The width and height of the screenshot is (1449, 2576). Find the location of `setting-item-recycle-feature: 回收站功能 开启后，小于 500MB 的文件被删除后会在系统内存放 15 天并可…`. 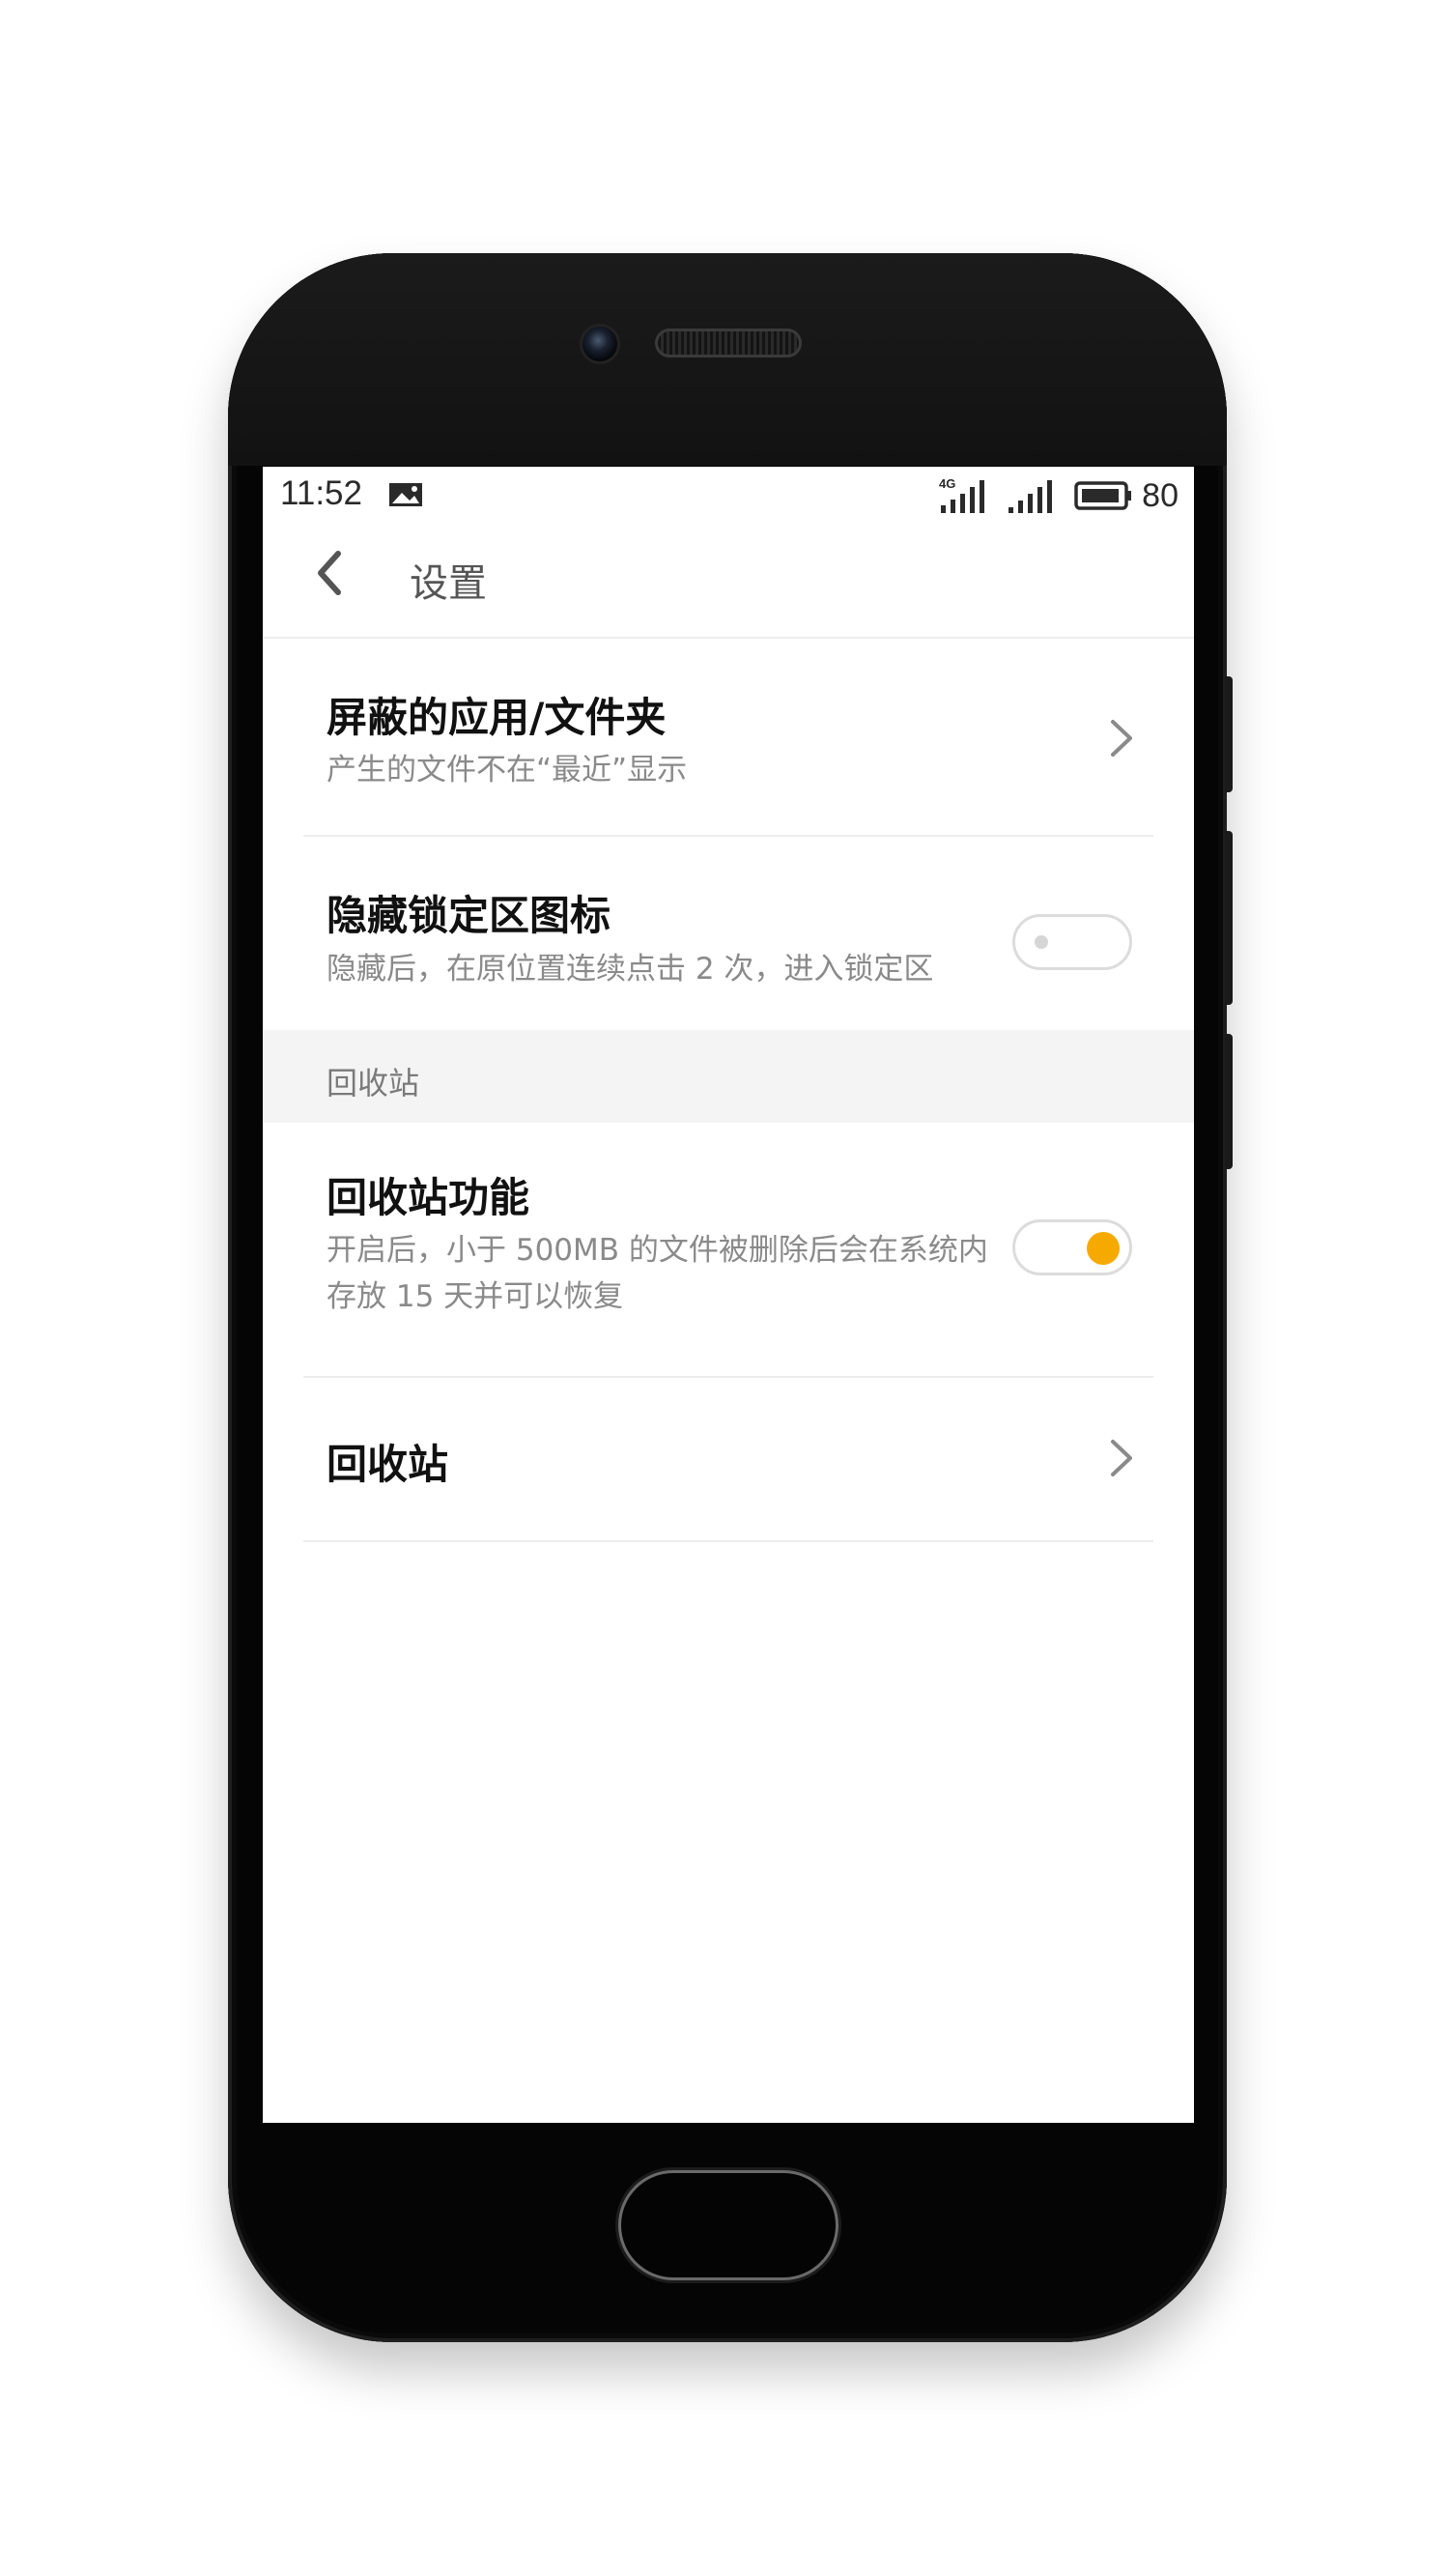

setting-item-recycle-feature: 回收站功能 开启后，小于 500MB 的文件被删除后会在系统内存放 15 天并可… is located at coordinates (728, 1249).